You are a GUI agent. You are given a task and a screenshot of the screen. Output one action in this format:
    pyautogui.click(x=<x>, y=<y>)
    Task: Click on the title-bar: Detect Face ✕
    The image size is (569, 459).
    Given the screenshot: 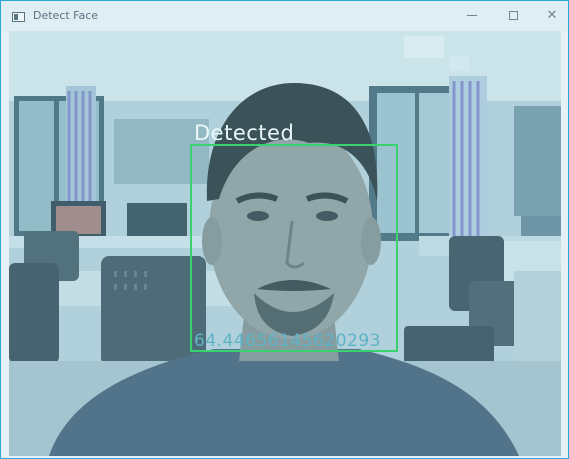 What is the action you would take?
    pyautogui.click(x=284, y=16)
    